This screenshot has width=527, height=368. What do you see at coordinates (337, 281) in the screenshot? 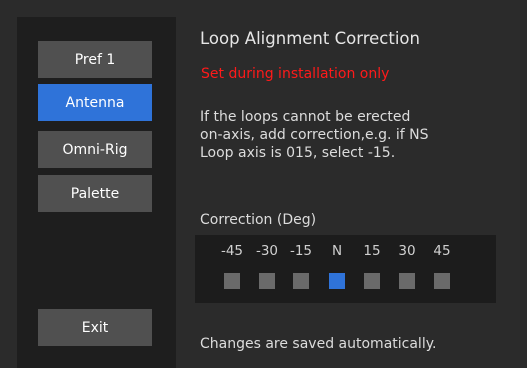
I see `correction-option-n` at bounding box center [337, 281].